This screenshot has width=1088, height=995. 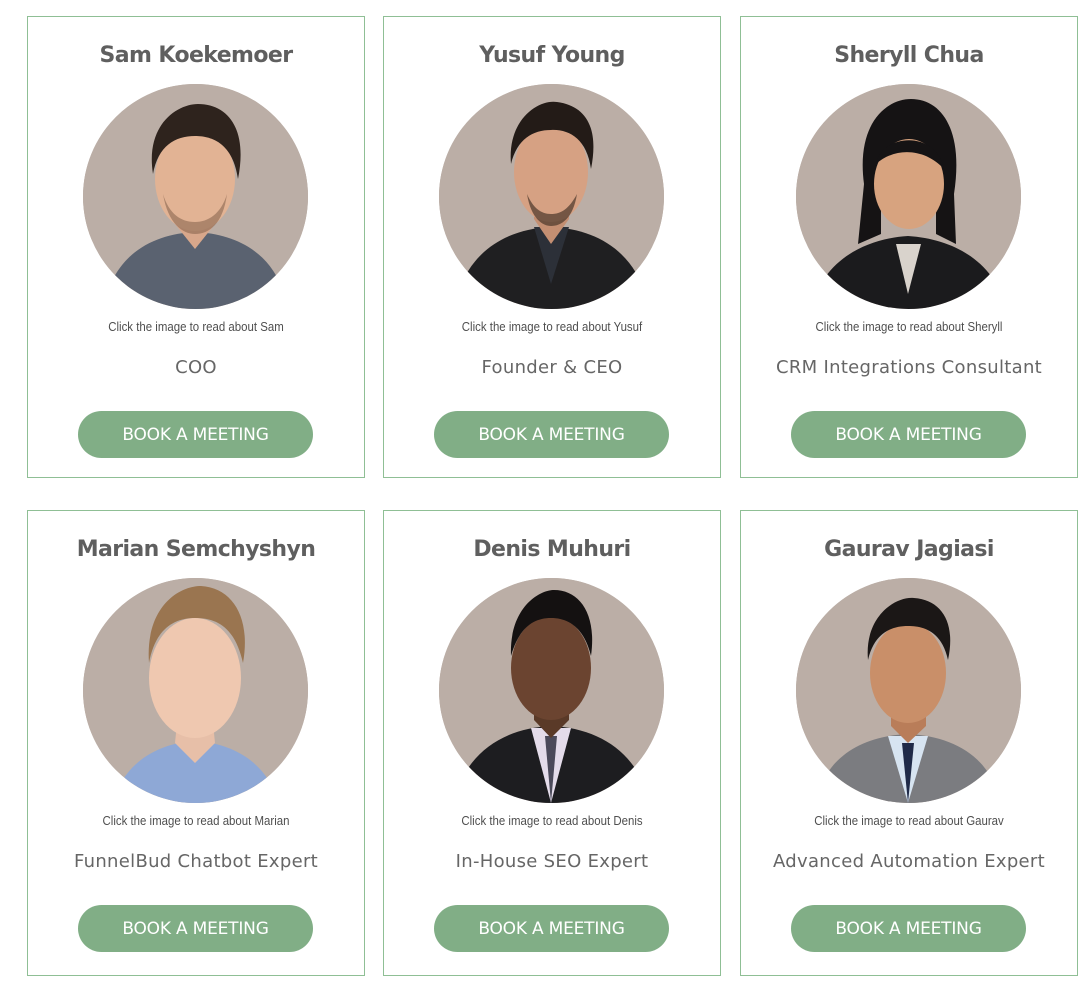 I want to click on member-photo-sam, so click(x=195, y=196).